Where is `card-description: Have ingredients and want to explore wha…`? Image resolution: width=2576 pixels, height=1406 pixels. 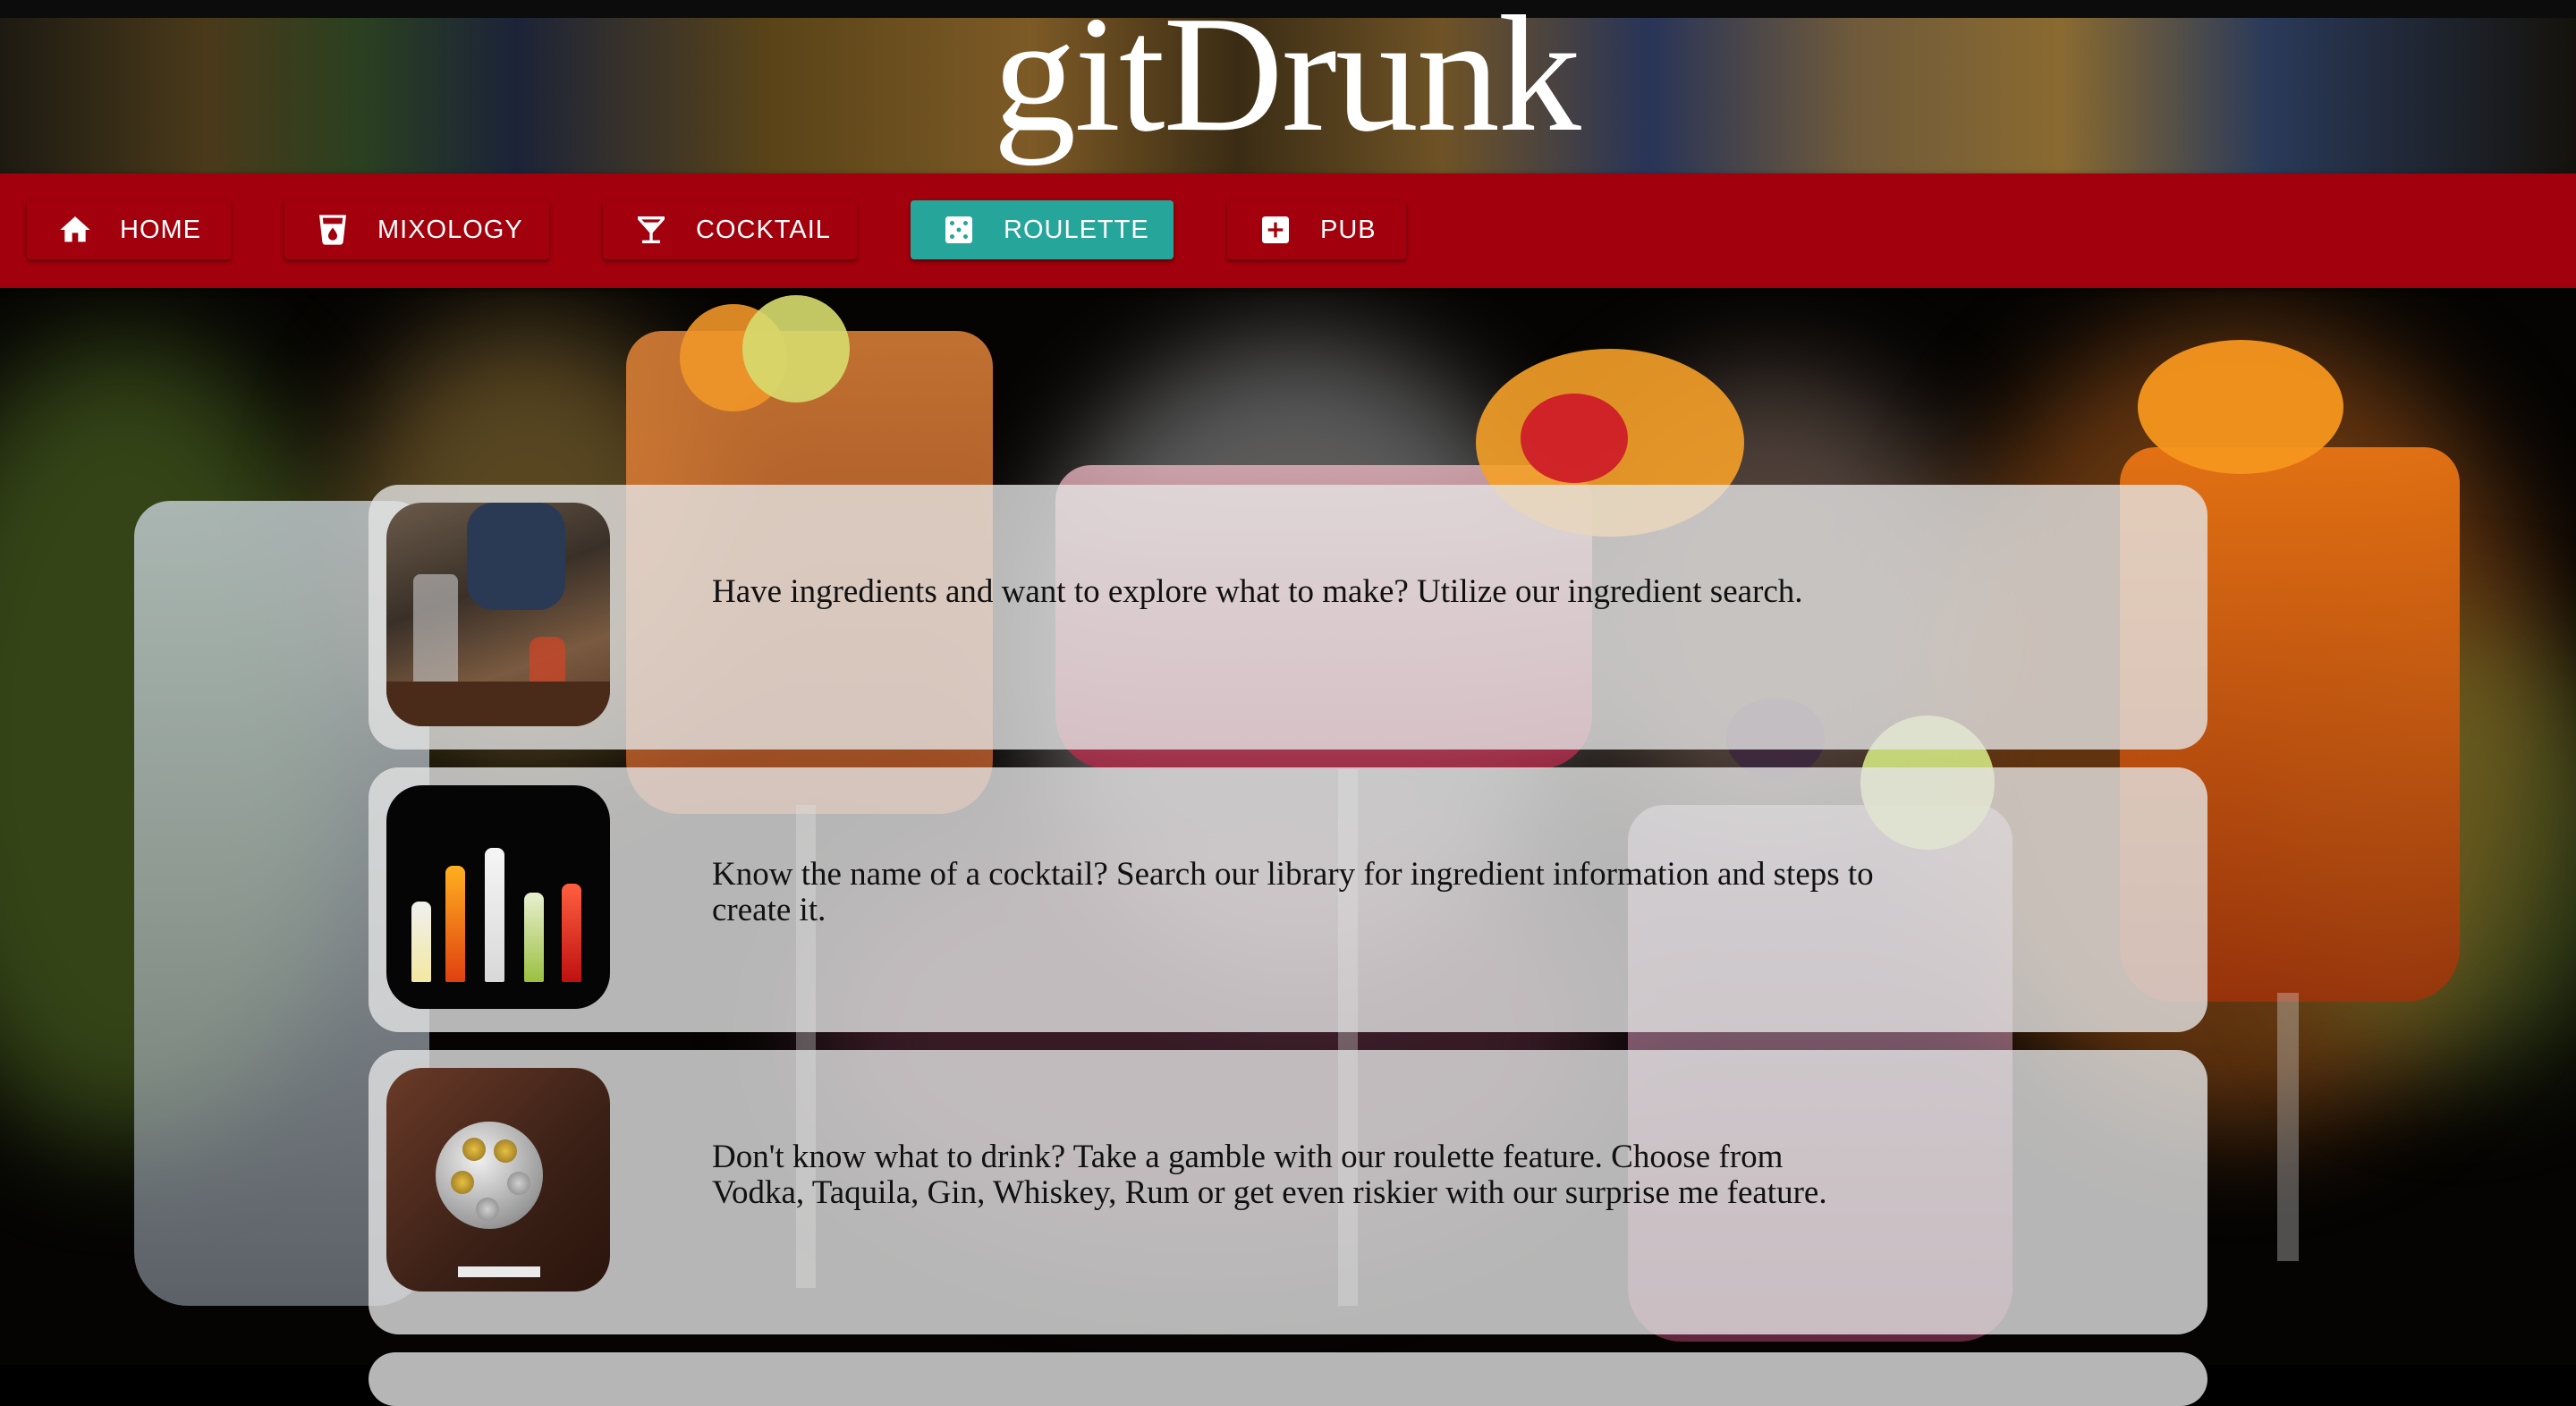 card-description: Have ingredients and want to explore wha… is located at coordinates (1257, 592).